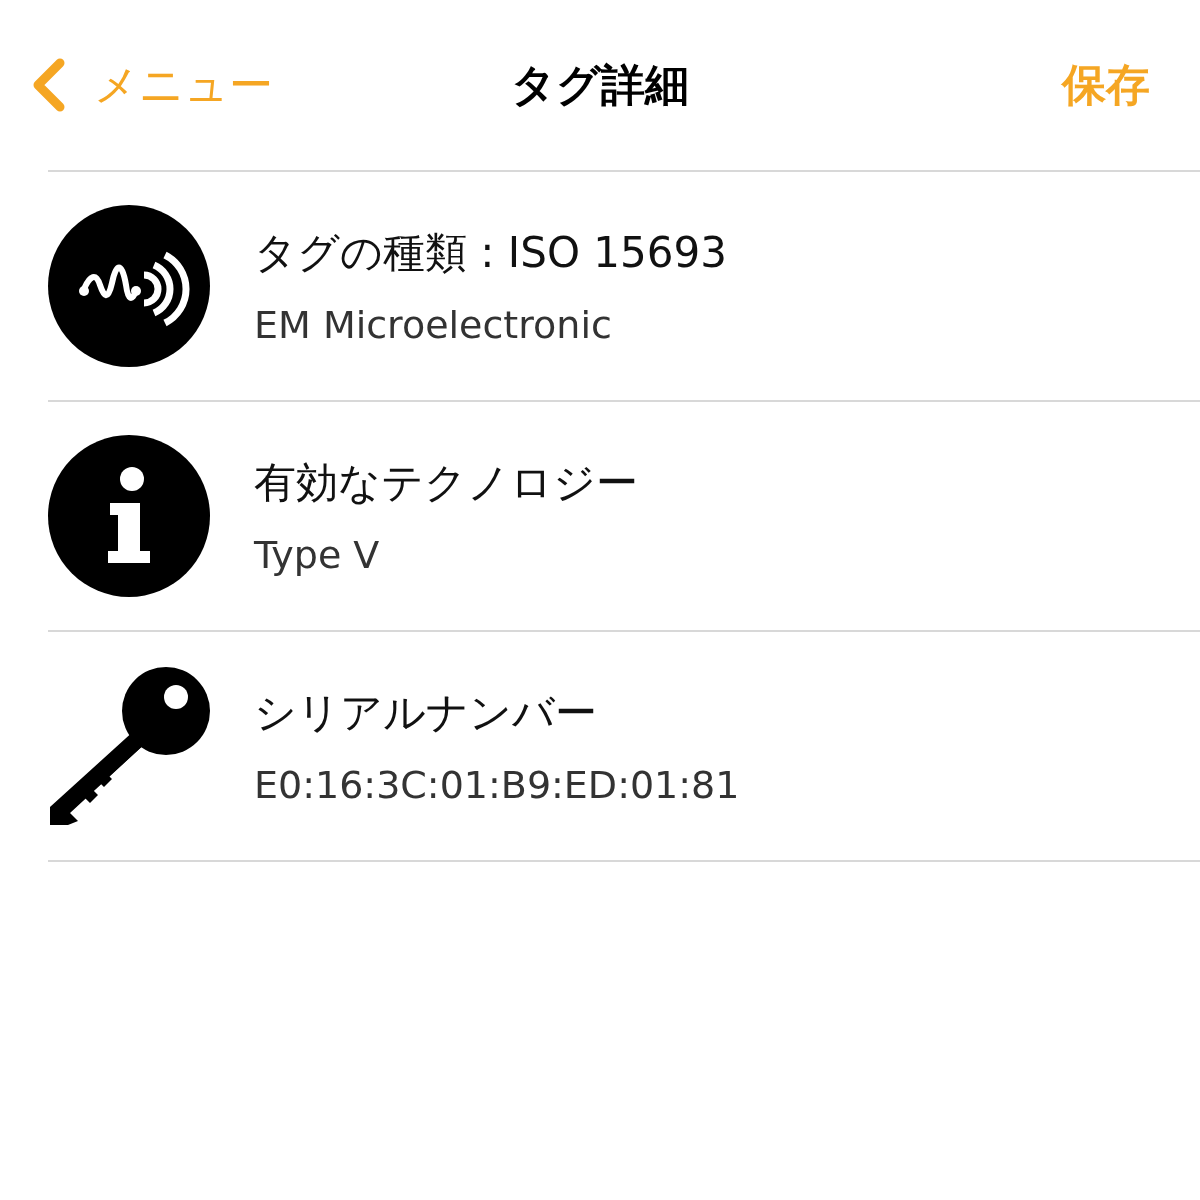  Describe the element at coordinates (150, 85) in the screenshot. I see `back-button: メニュー` at that location.